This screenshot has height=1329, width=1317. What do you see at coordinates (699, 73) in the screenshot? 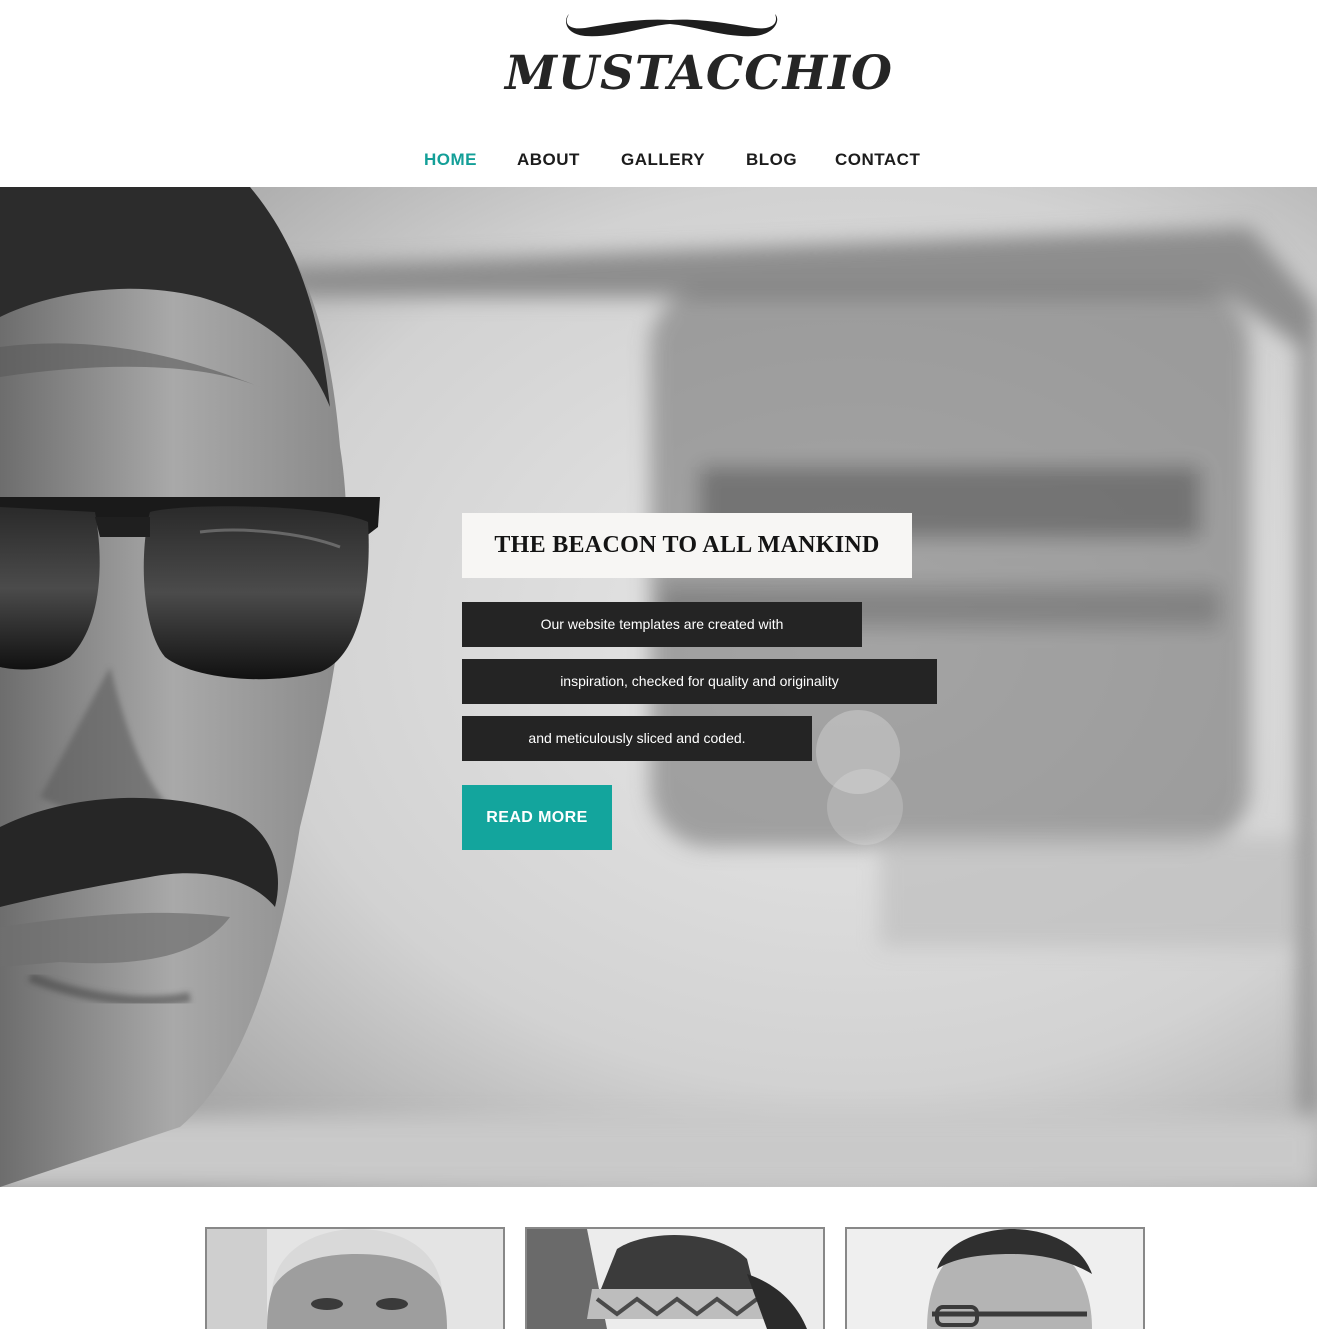
I see `logo-wordmark: MUSTACCHIO` at bounding box center [699, 73].